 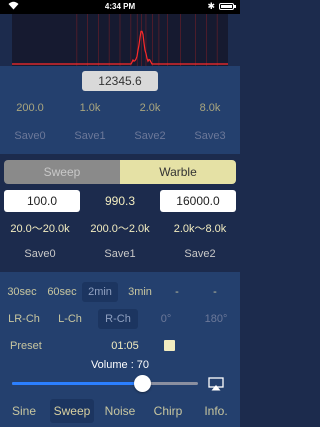 What do you see at coordinates (40, 254) in the screenshot?
I see `range-save-button-0: Save0` at bounding box center [40, 254].